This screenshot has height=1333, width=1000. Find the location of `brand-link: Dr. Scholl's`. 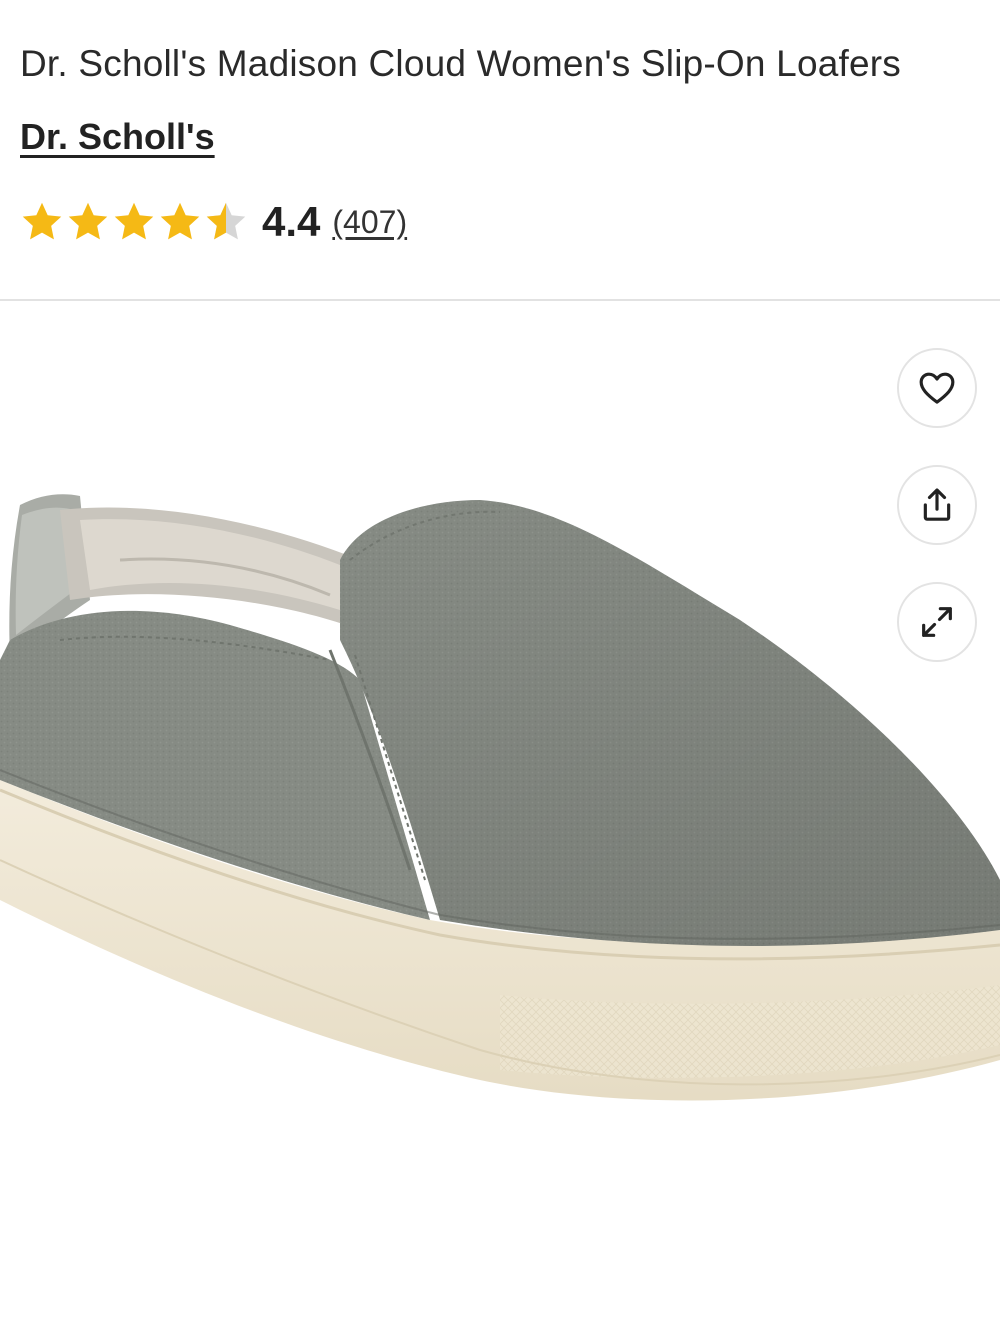

brand-link: Dr. Scholl's is located at coordinates (117, 137).